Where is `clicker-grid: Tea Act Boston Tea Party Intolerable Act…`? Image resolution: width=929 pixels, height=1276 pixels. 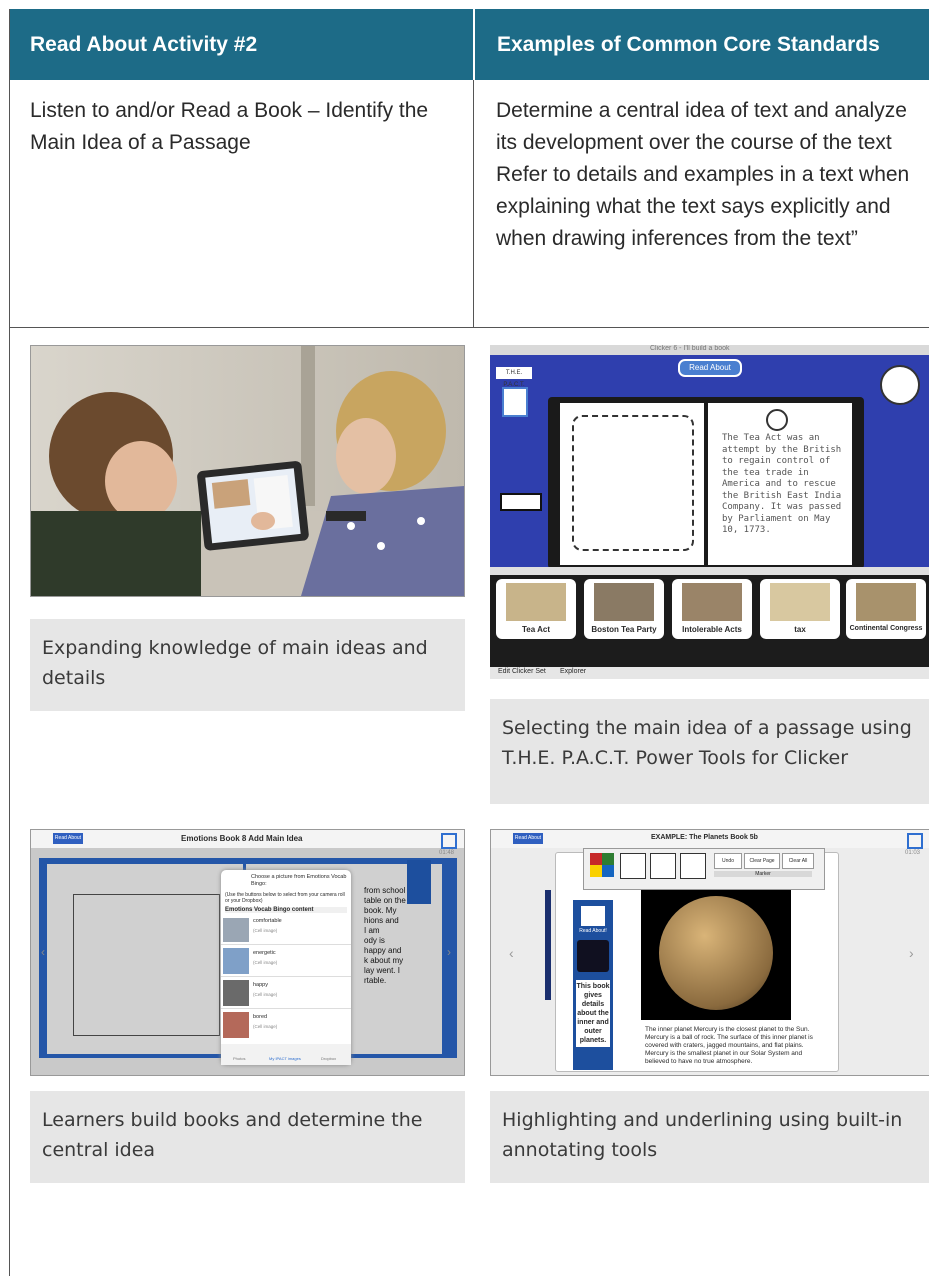 clicker-grid: Tea Act Boston Tea Party Intolerable Act… is located at coordinates (709, 617).